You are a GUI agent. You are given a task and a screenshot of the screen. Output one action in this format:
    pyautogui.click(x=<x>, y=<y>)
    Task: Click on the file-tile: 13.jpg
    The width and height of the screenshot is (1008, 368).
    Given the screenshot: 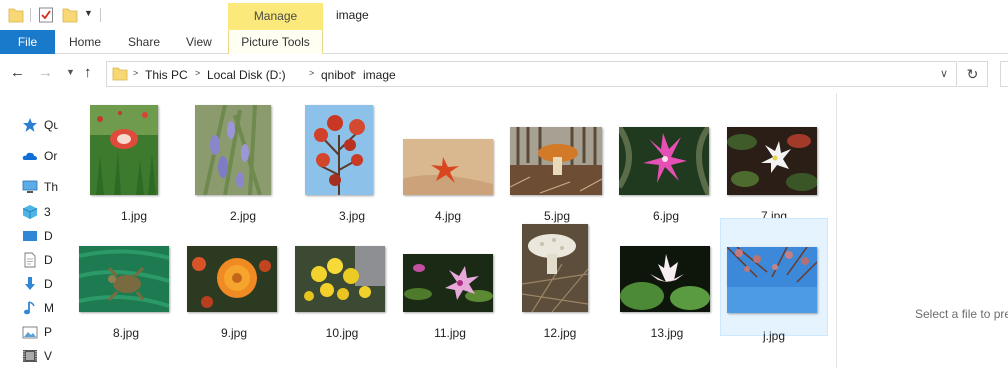 What is the action you would take?
    pyautogui.click(x=667, y=278)
    